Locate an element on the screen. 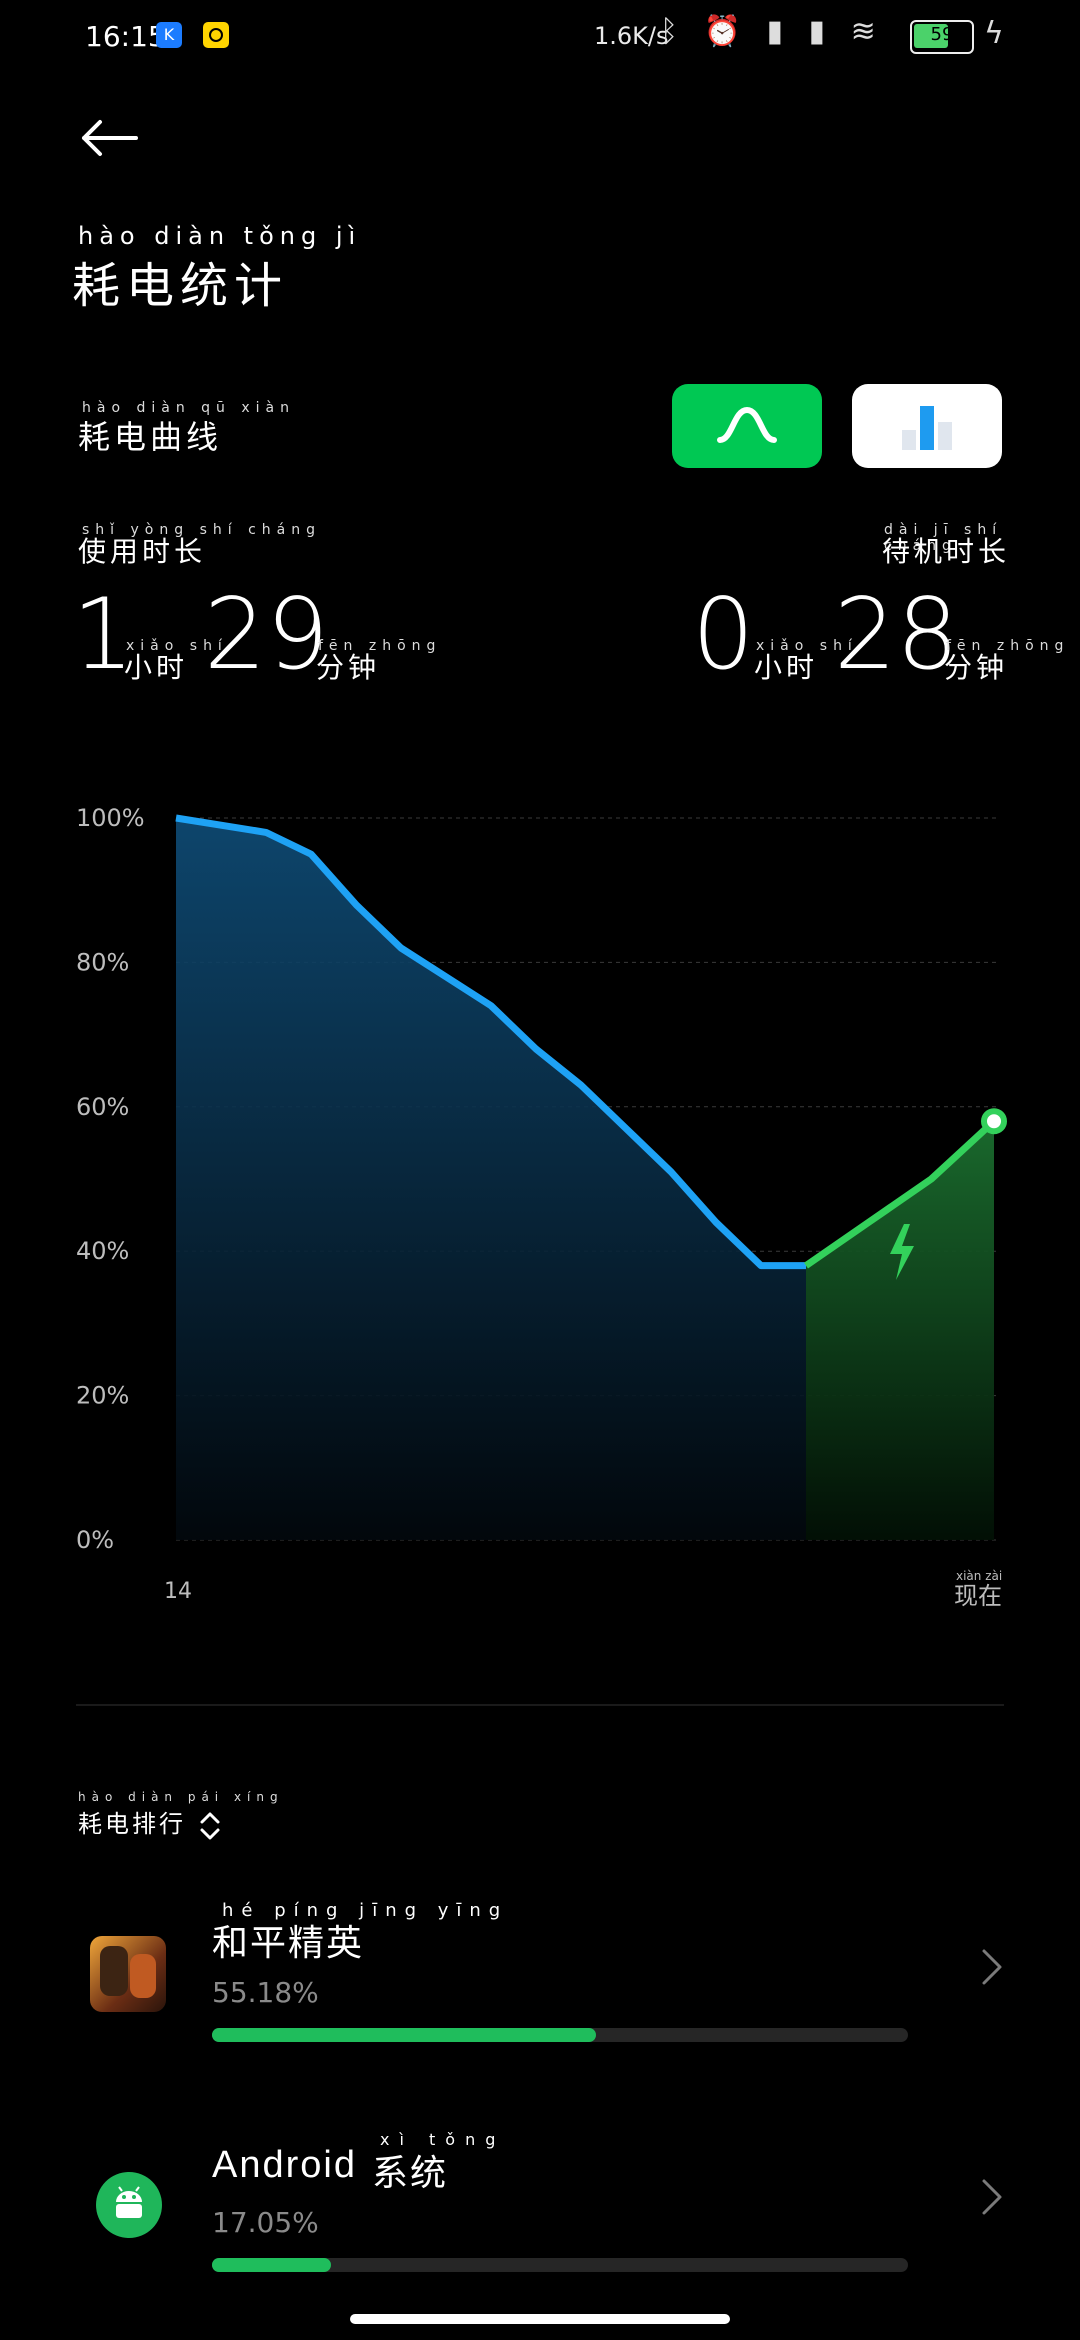 The height and width of the screenshot is (2340, 1080). y-tick-label: 20% is located at coordinates (102, 1396).